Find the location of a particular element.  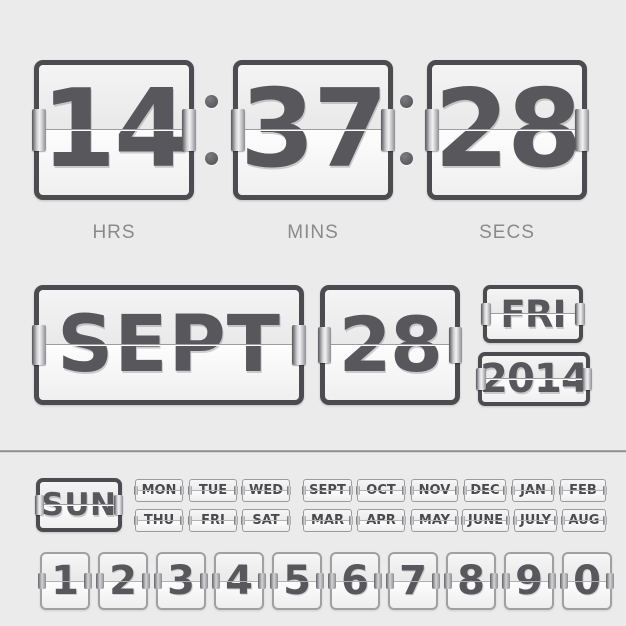

time-separator-hours-minutes is located at coordinates (212, 130).